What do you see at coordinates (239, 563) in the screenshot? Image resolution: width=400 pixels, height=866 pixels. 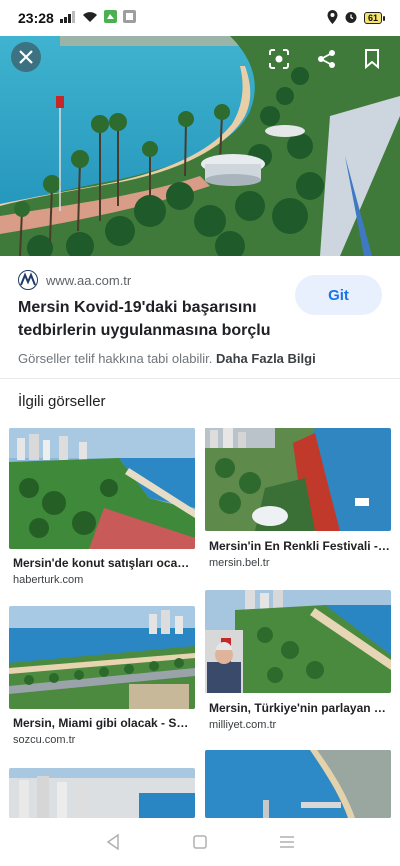 I see `related-source: mersin.bel.tr` at bounding box center [239, 563].